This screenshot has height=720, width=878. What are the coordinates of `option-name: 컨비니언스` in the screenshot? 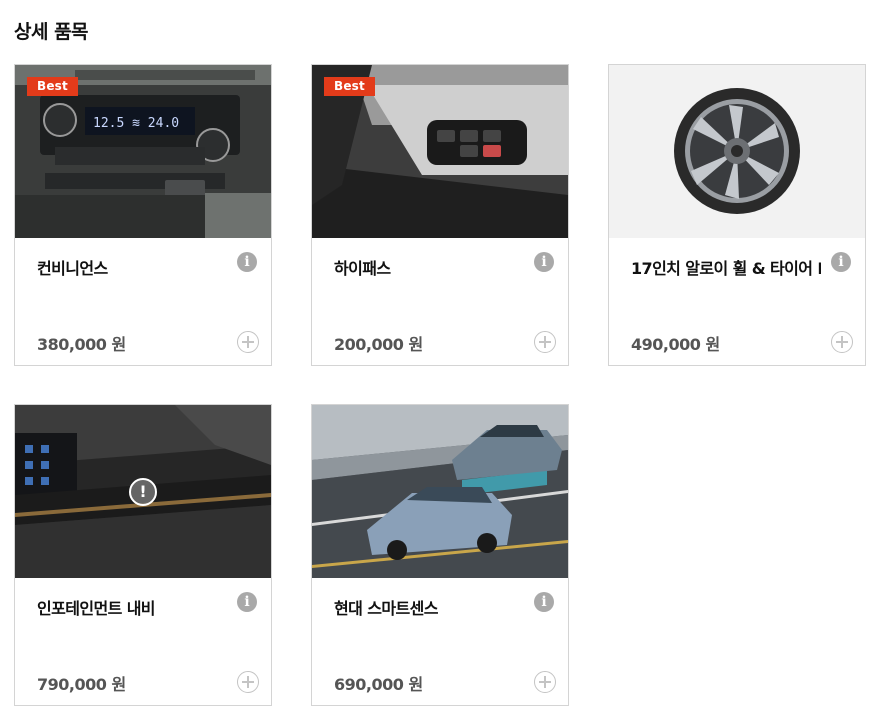 It's located at (72, 268).